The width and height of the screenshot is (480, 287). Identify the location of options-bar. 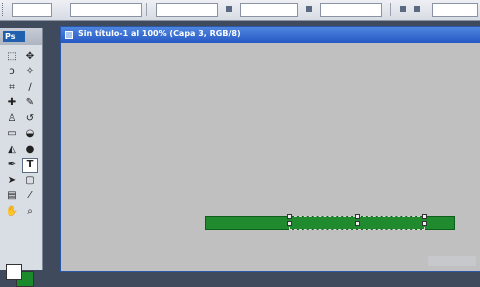
(240, 10).